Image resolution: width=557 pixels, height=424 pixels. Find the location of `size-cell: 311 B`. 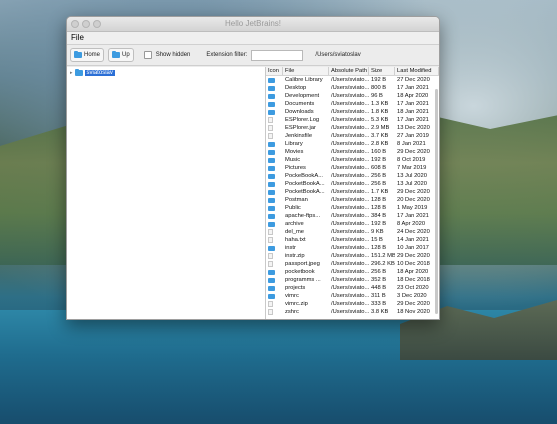

size-cell: 311 B is located at coordinates (378, 296).